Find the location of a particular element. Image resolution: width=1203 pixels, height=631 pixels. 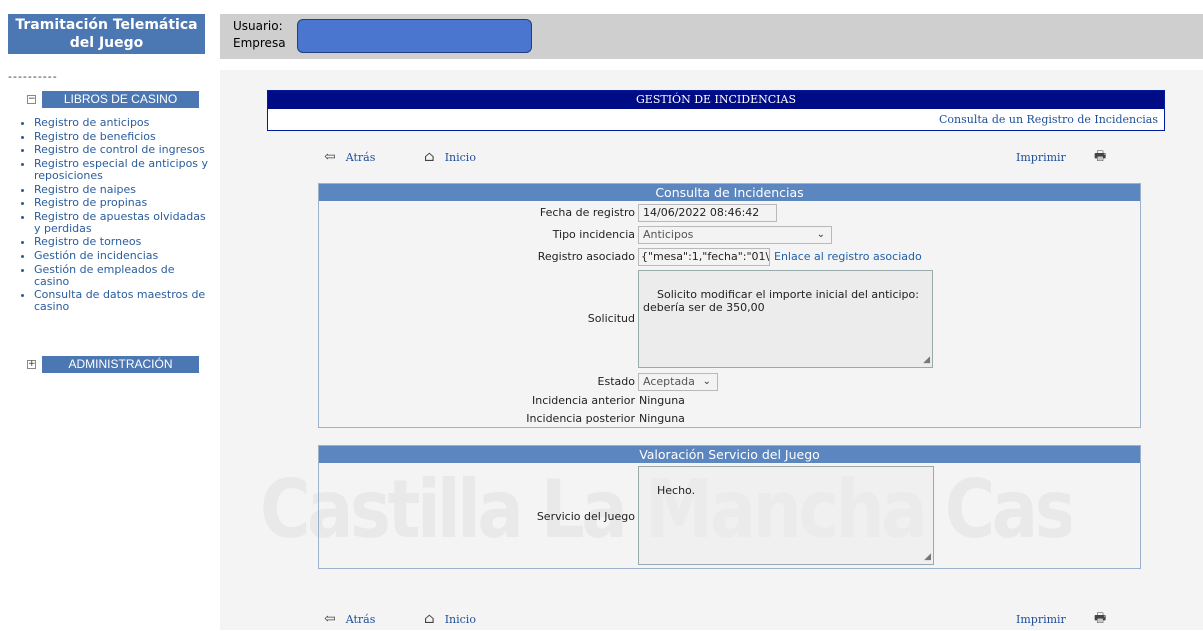

fecha-registro-label: Fecha de registro is located at coordinates (587, 212).